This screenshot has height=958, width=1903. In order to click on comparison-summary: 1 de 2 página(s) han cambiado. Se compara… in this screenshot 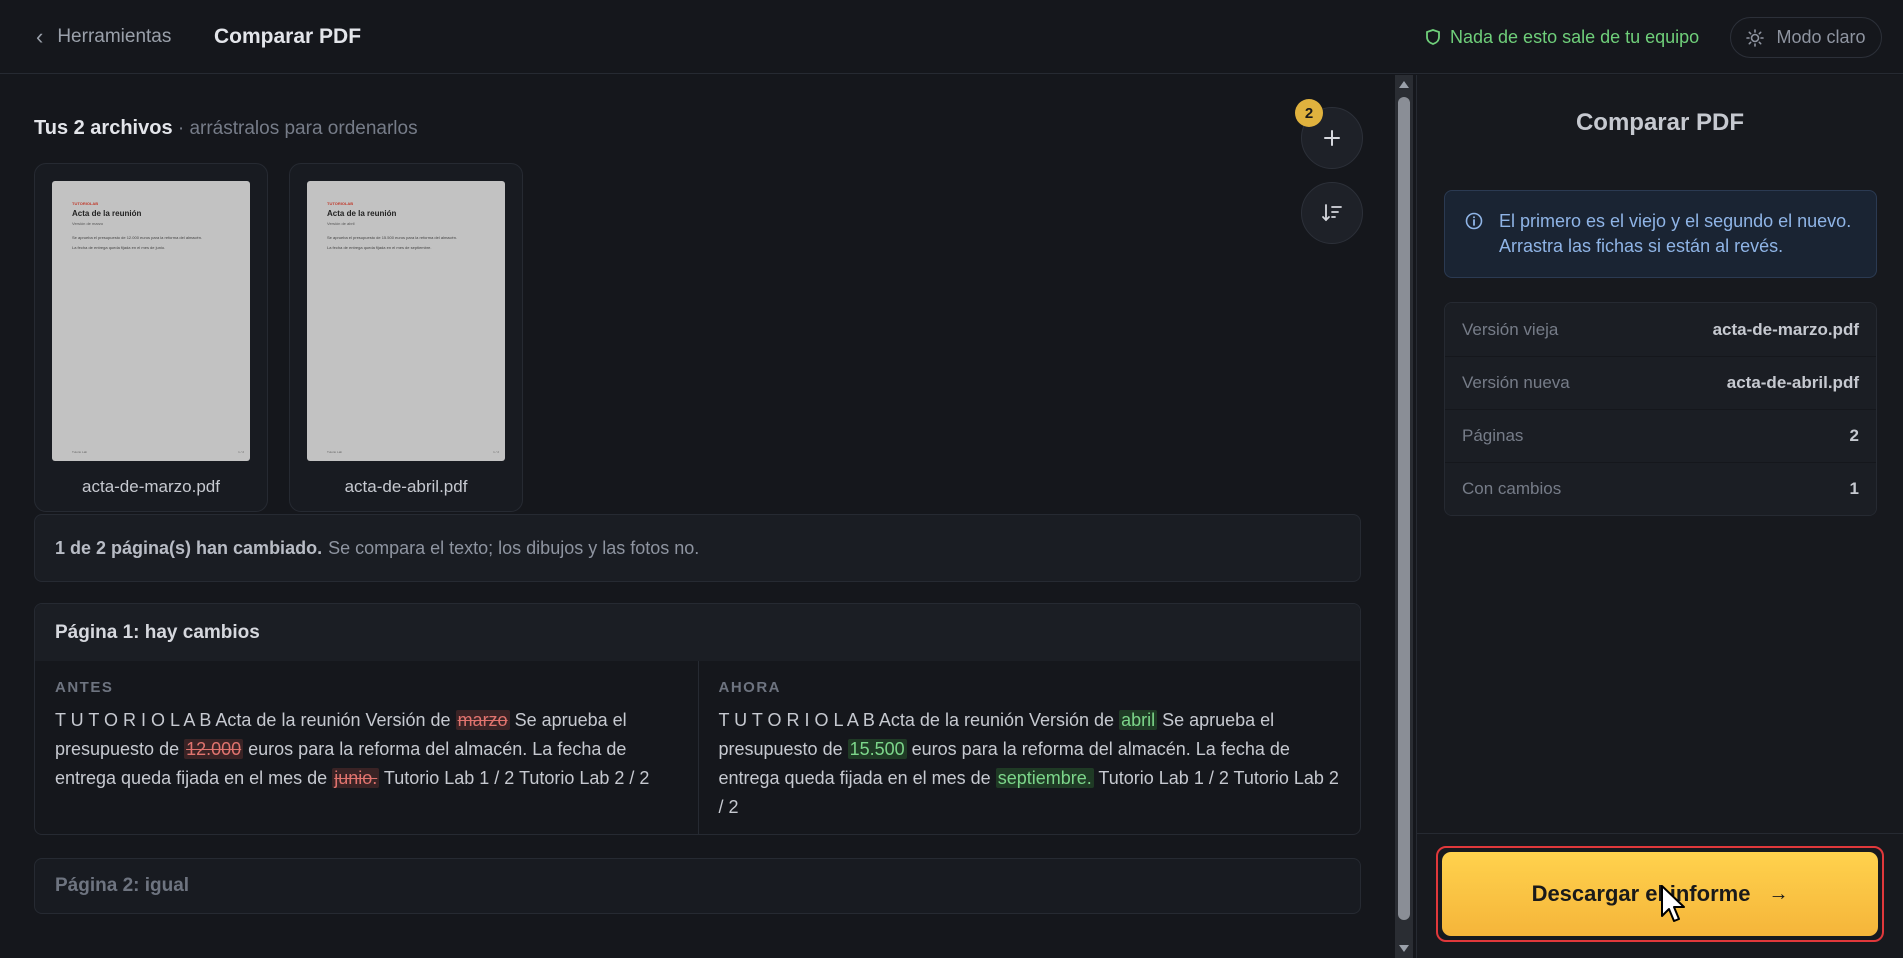, I will do `click(697, 548)`.